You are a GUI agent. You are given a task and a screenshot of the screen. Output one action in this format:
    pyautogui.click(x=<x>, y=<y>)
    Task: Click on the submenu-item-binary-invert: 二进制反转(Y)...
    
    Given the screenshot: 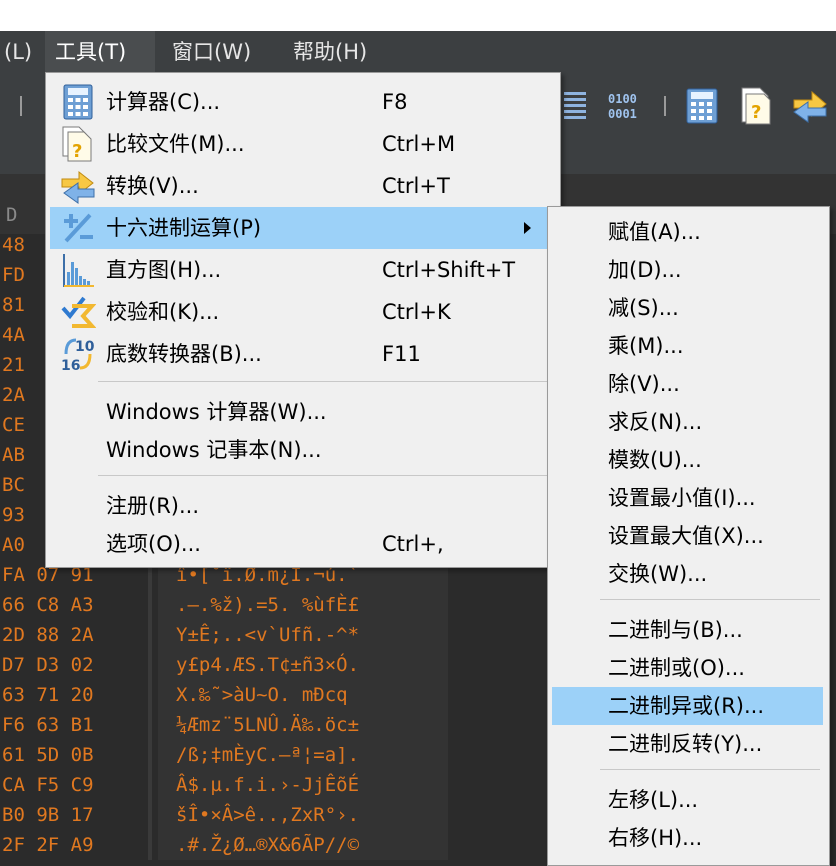 What is the action you would take?
    pyautogui.click(x=687, y=744)
    